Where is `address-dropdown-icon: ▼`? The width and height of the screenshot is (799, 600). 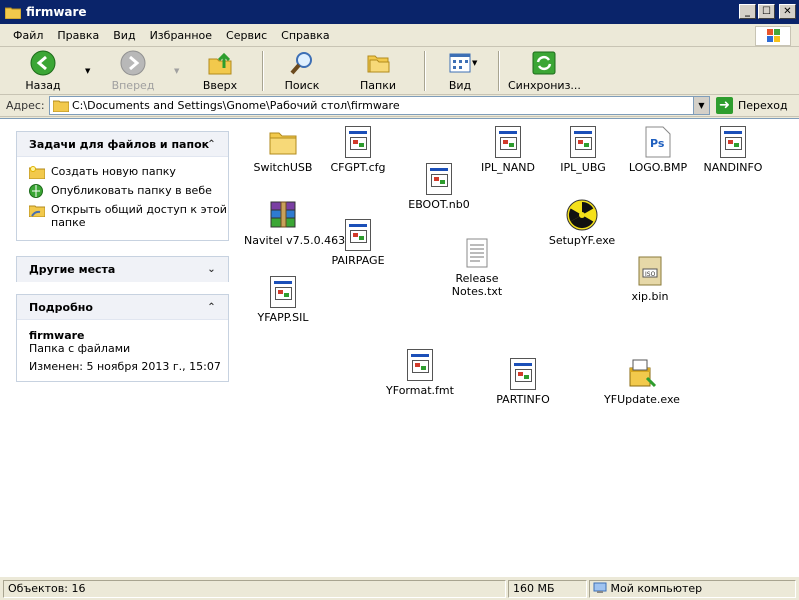 address-dropdown-icon: ▼ is located at coordinates (701, 105).